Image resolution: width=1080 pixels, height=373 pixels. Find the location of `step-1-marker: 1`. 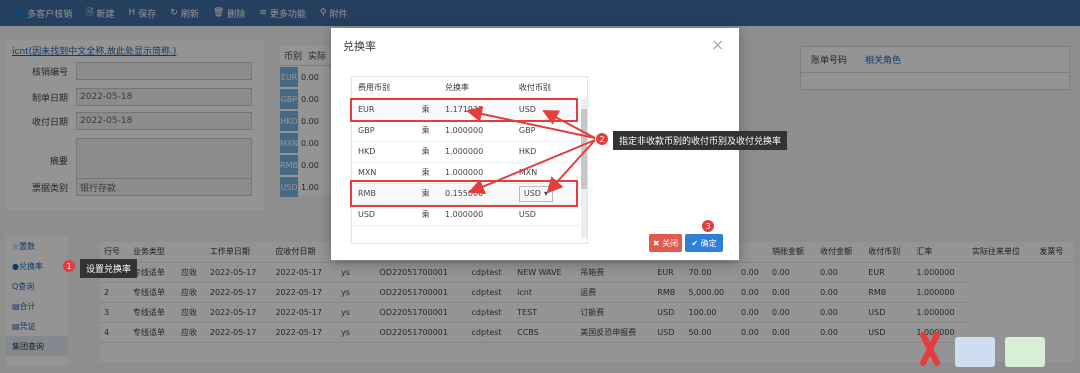

step-1-marker: 1 is located at coordinates (69, 266).